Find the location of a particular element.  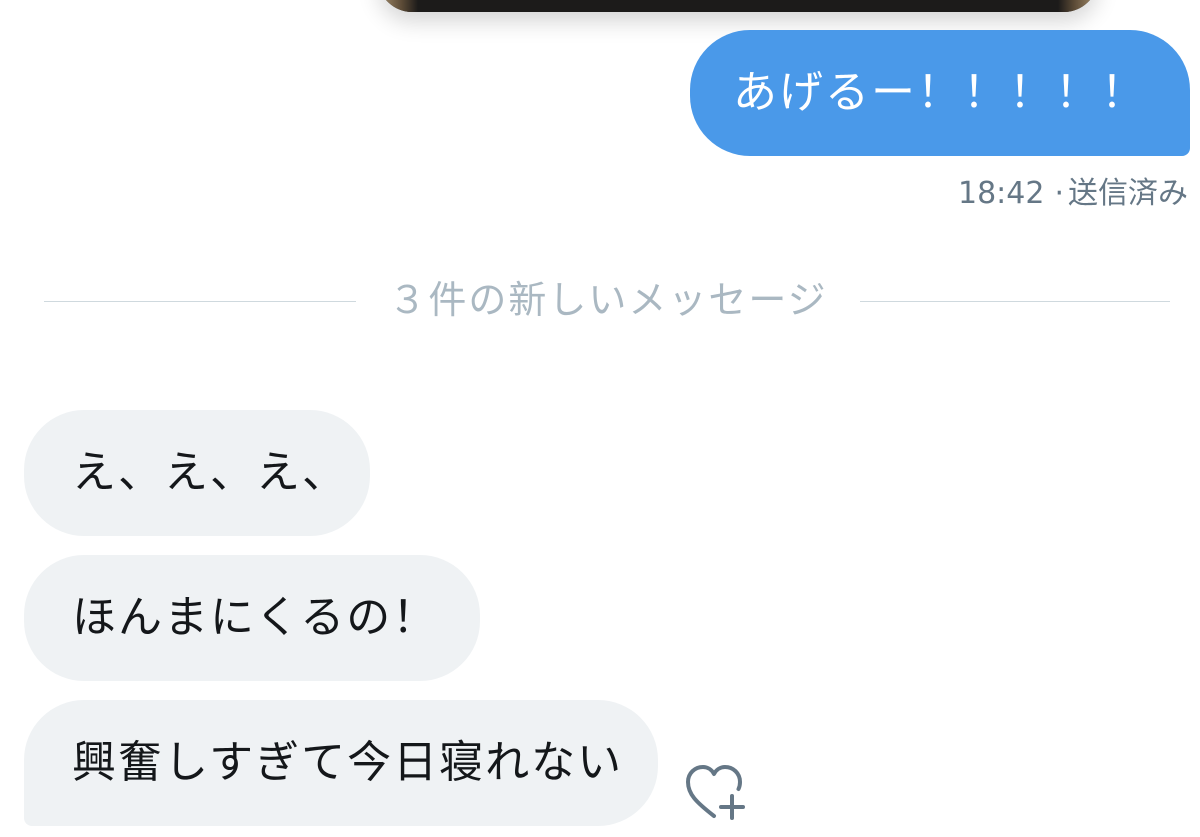

received-message-bubble: ほんまにくるの！ is located at coordinates (252, 618).